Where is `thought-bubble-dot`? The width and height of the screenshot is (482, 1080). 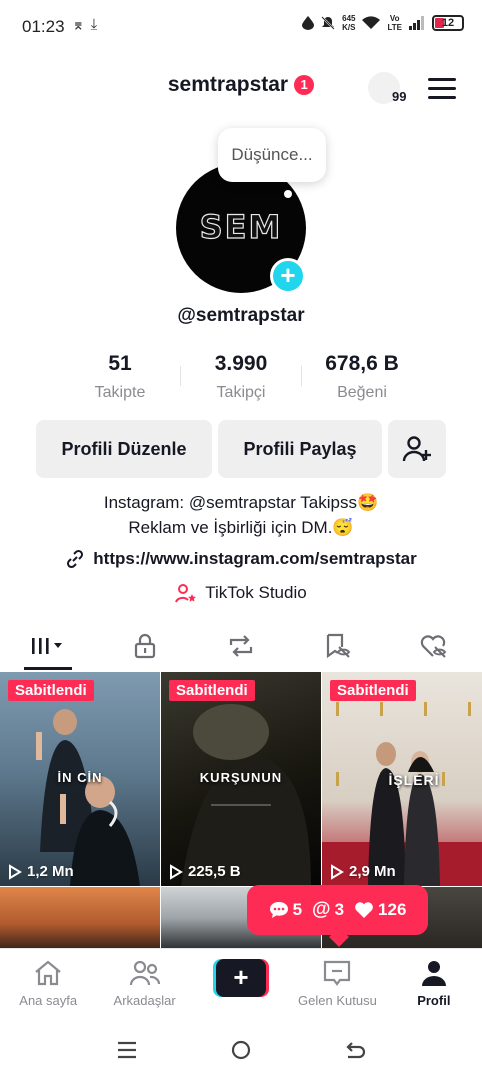
thought-bubble-dot is located at coordinates (288, 194).